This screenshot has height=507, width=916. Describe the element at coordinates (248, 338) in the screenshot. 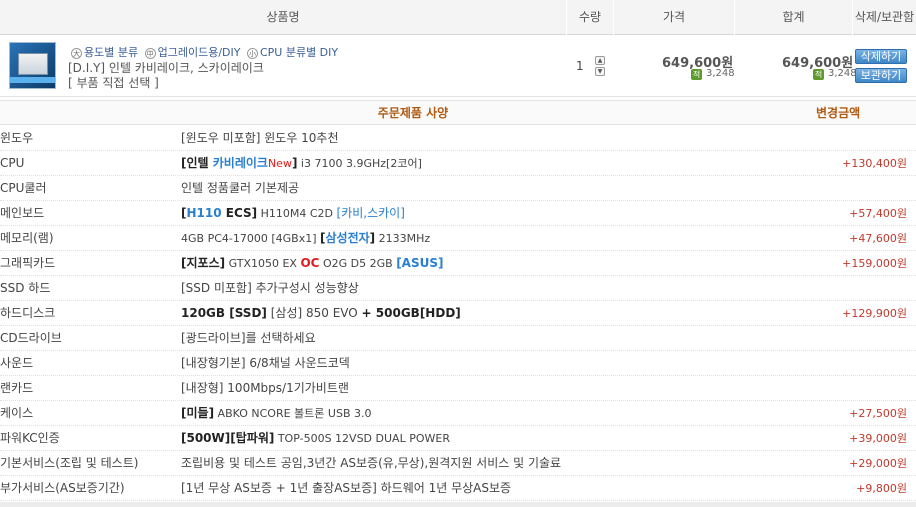

I see `spec-value: [광드라이브]를 선택하세요` at that location.